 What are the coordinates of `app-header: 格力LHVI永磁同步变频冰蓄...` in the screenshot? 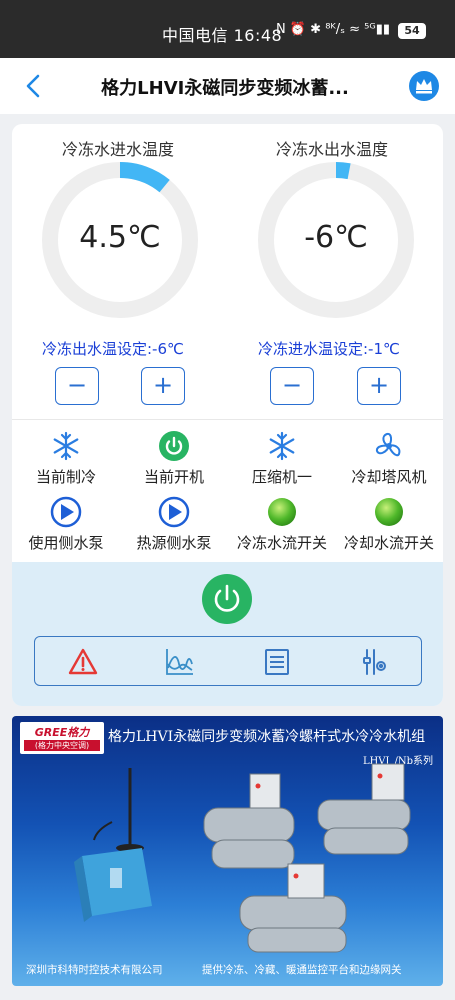 It's located at (227, 86).